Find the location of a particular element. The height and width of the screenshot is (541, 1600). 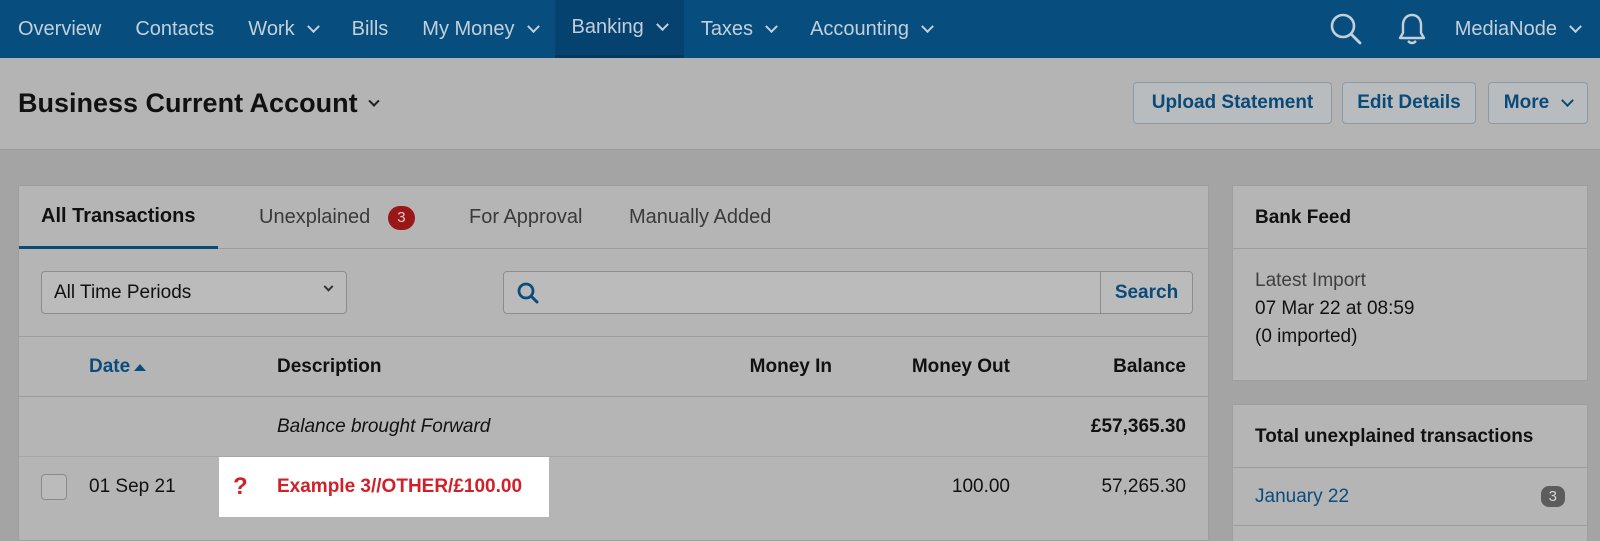

nav-right: MediaNode is located at coordinates (1456, 29).